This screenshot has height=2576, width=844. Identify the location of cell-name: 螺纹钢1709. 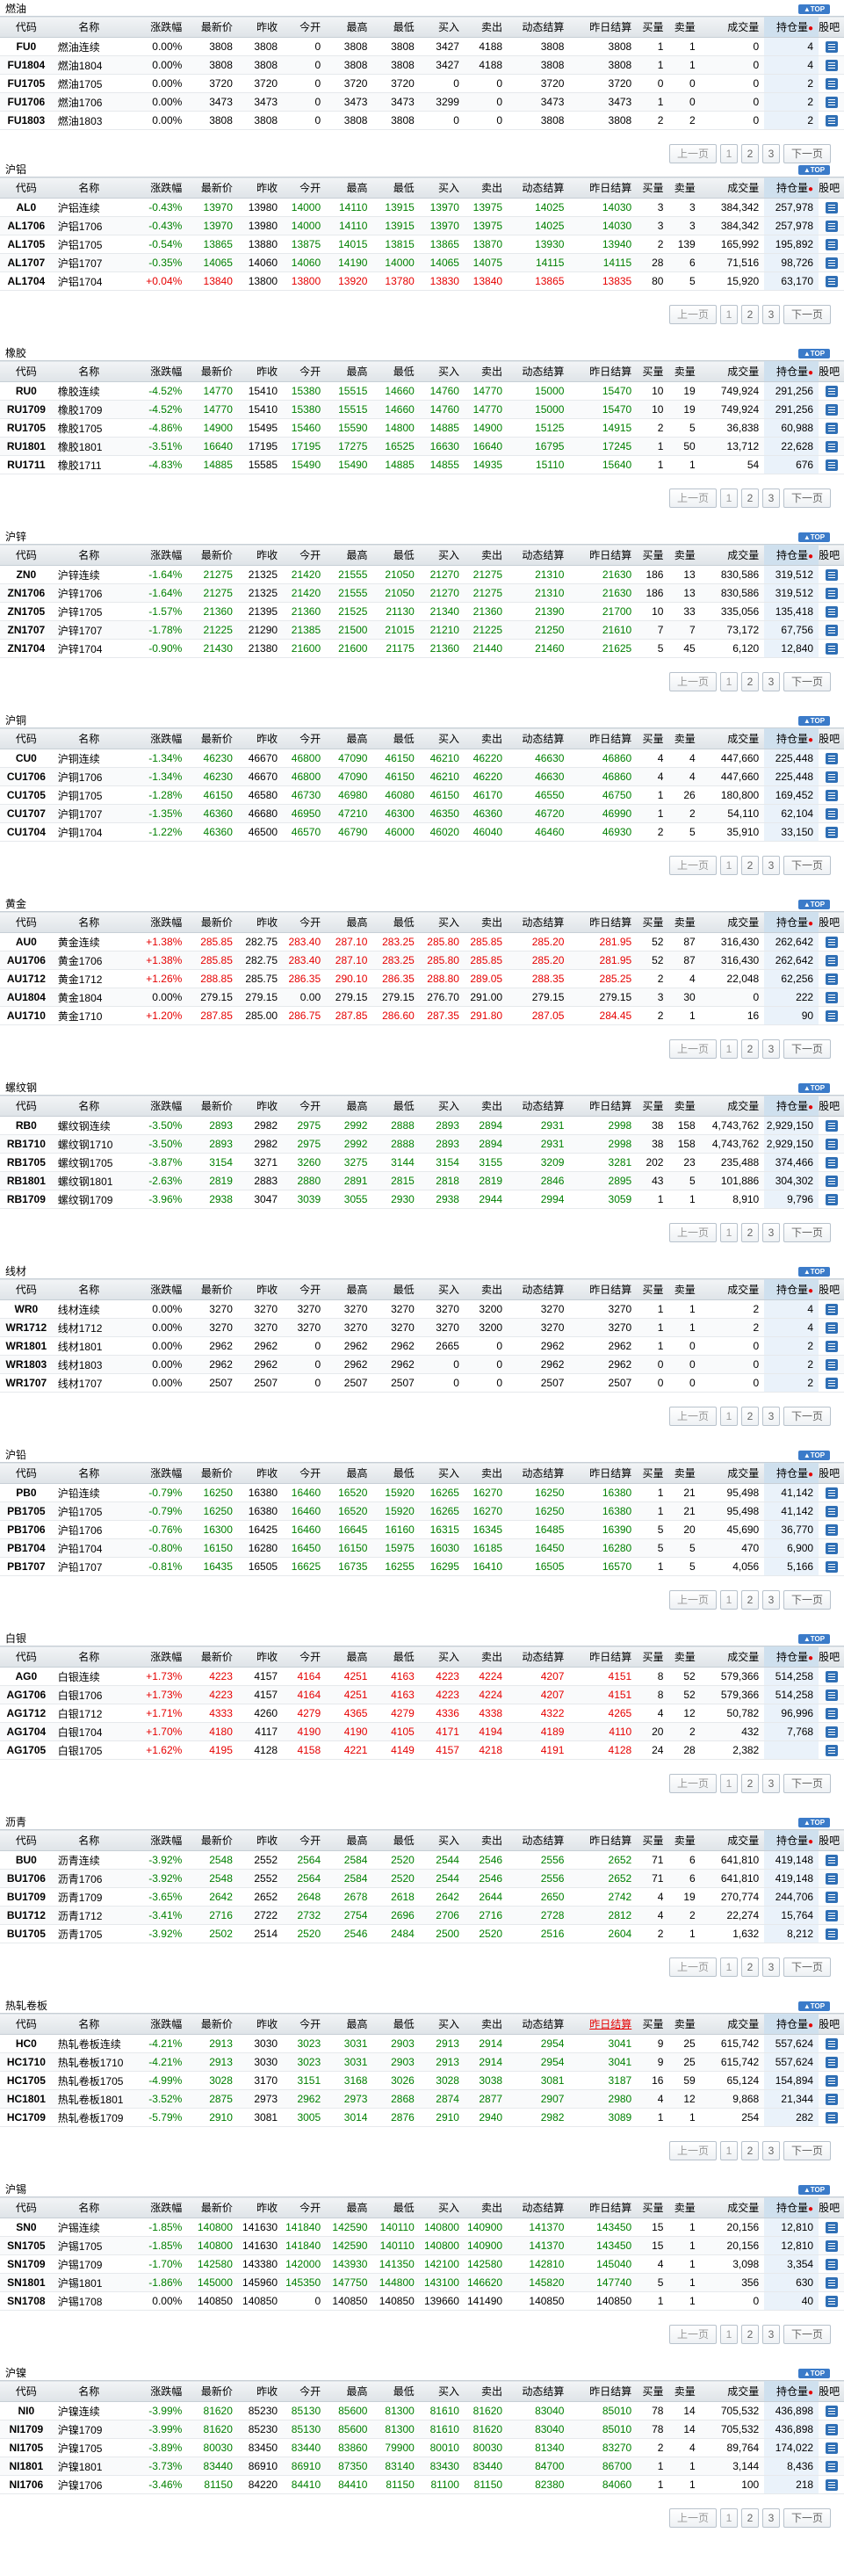
(89, 1199).